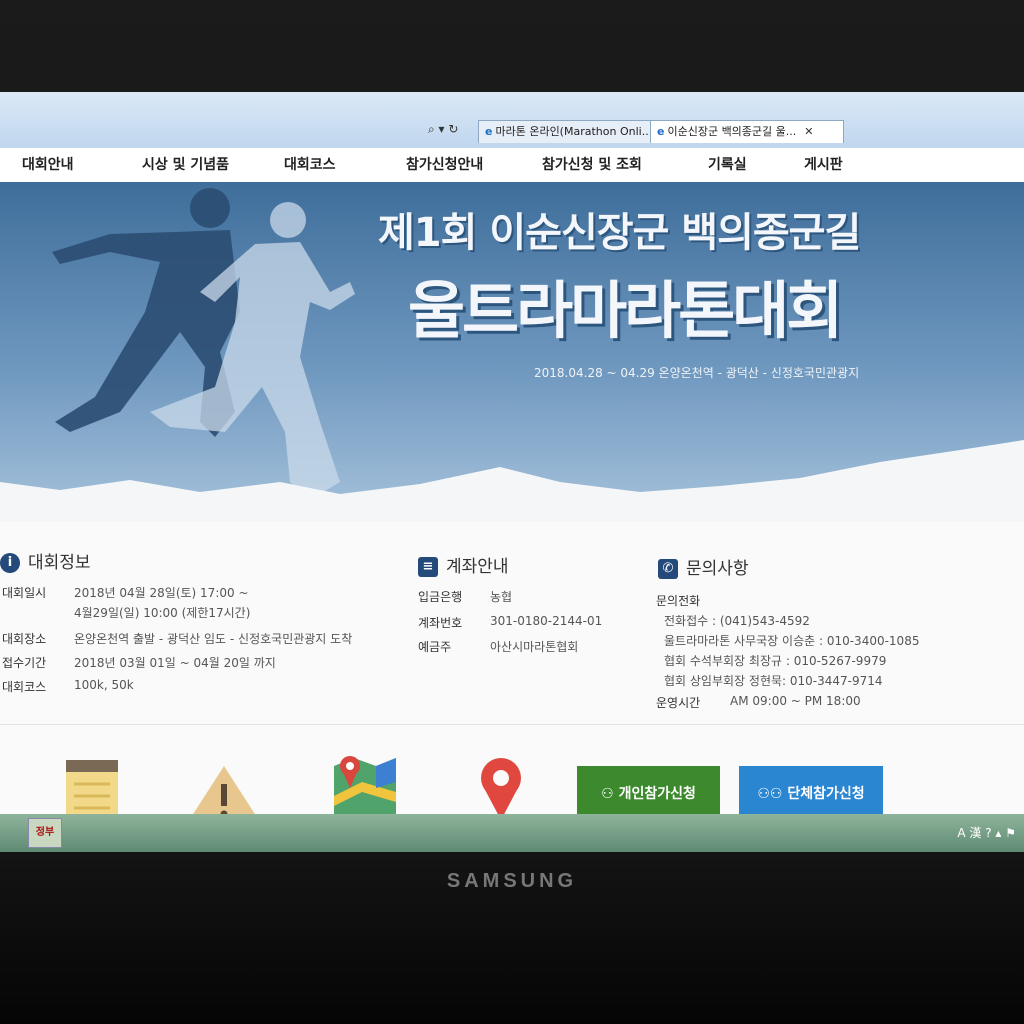 Image resolution: width=1024 pixels, height=1024 pixels. Describe the element at coordinates (619, 233) in the screenshot. I see `banner-title-line1: 제1회 이순신장군 백의종군길` at that location.